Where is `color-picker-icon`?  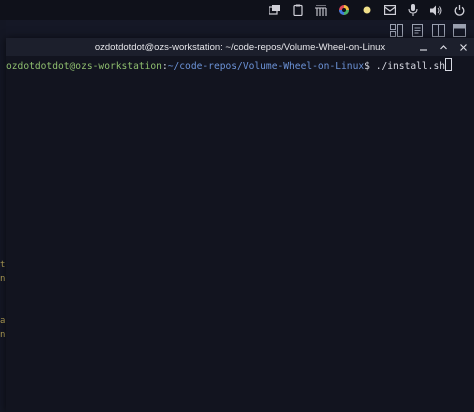
color-picker-icon is located at coordinates (344, 10).